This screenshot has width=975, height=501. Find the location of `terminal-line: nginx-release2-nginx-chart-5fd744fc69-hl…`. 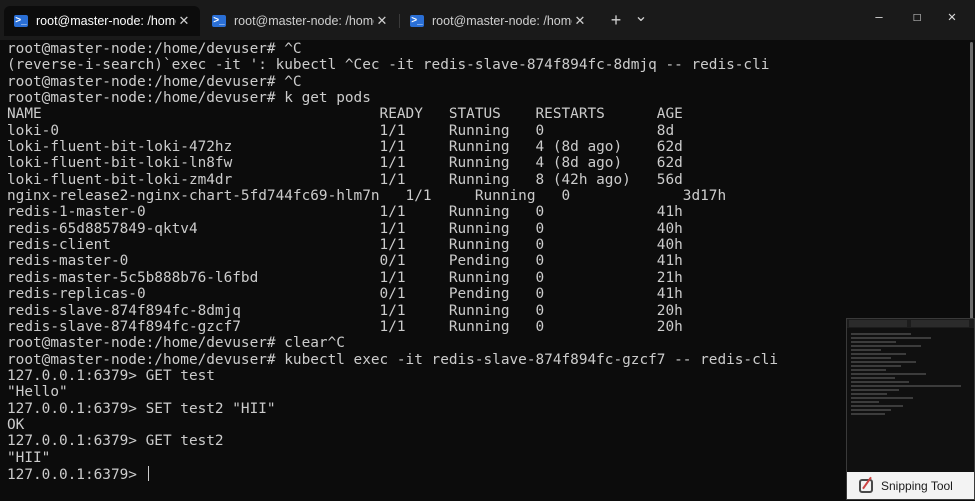

terminal-line: nginx-release2-nginx-chart-5fd744fc69-hl… is located at coordinates (367, 196).